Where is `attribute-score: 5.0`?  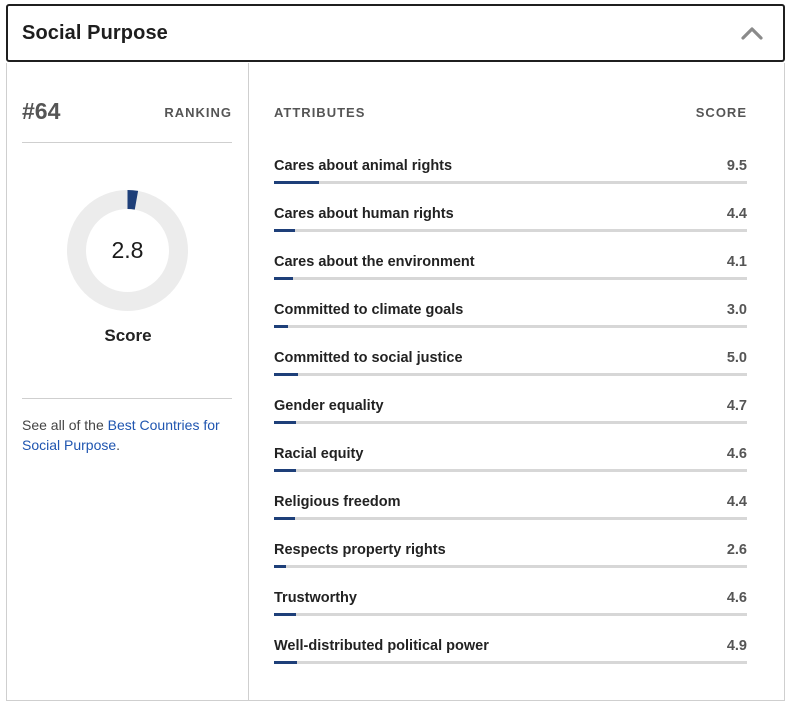 attribute-score: 5.0 is located at coordinates (736, 358).